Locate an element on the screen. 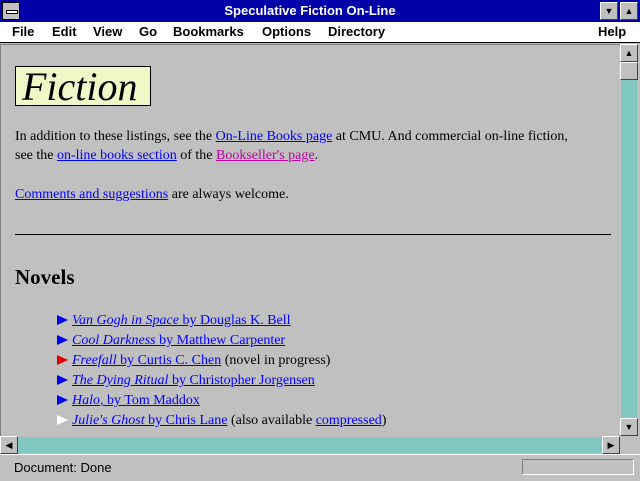 The height and width of the screenshot is (481, 640). menu-file: File is located at coordinates (23, 31).